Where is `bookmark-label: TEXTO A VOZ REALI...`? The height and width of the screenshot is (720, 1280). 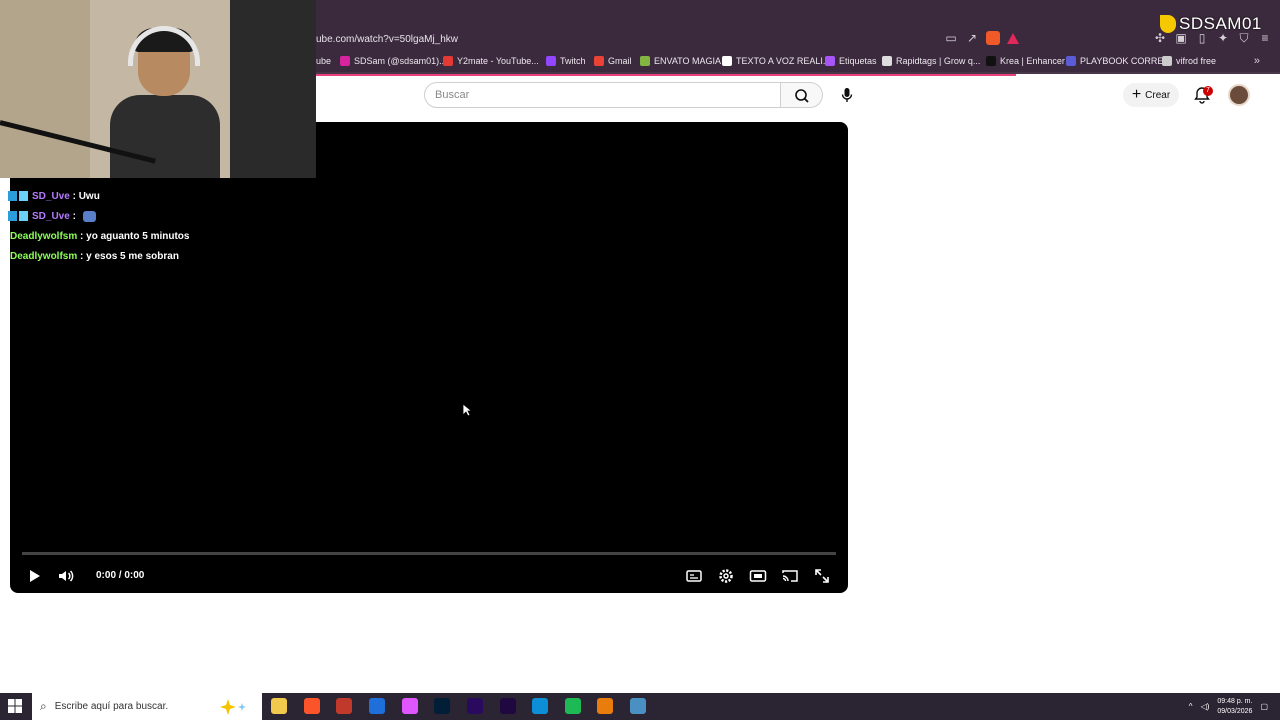
bookmark-label: TEXTO A VOZ REALI... is located at coordinates (783, 61).